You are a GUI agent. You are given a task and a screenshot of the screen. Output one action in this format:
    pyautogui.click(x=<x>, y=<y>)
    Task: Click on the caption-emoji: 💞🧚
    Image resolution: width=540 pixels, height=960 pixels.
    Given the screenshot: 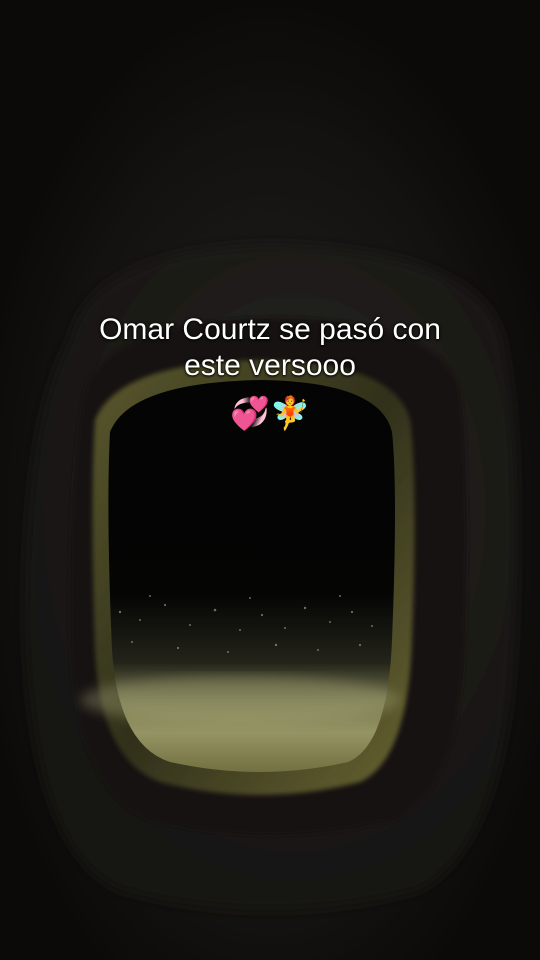 What is the action you would take?
    pyautogui.click(x=270, y=413)
    